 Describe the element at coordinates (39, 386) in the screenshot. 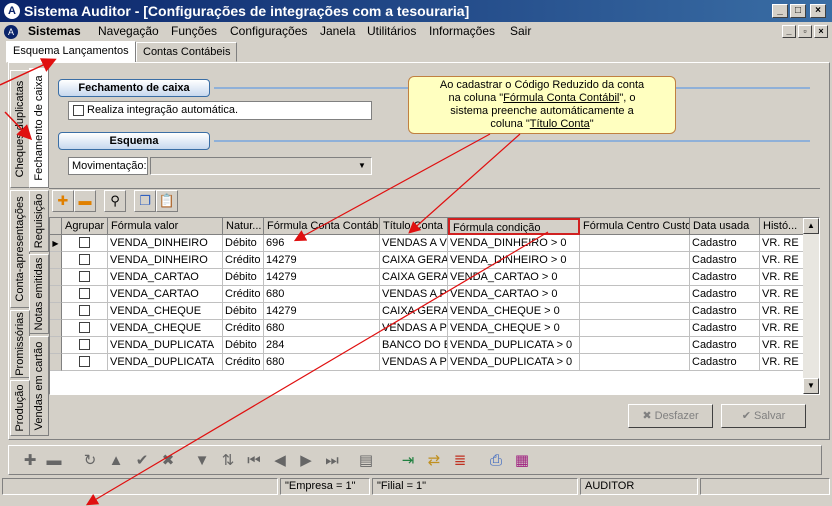

I see `vtab-vendas-cartao: Vendas em cartão` at that location.